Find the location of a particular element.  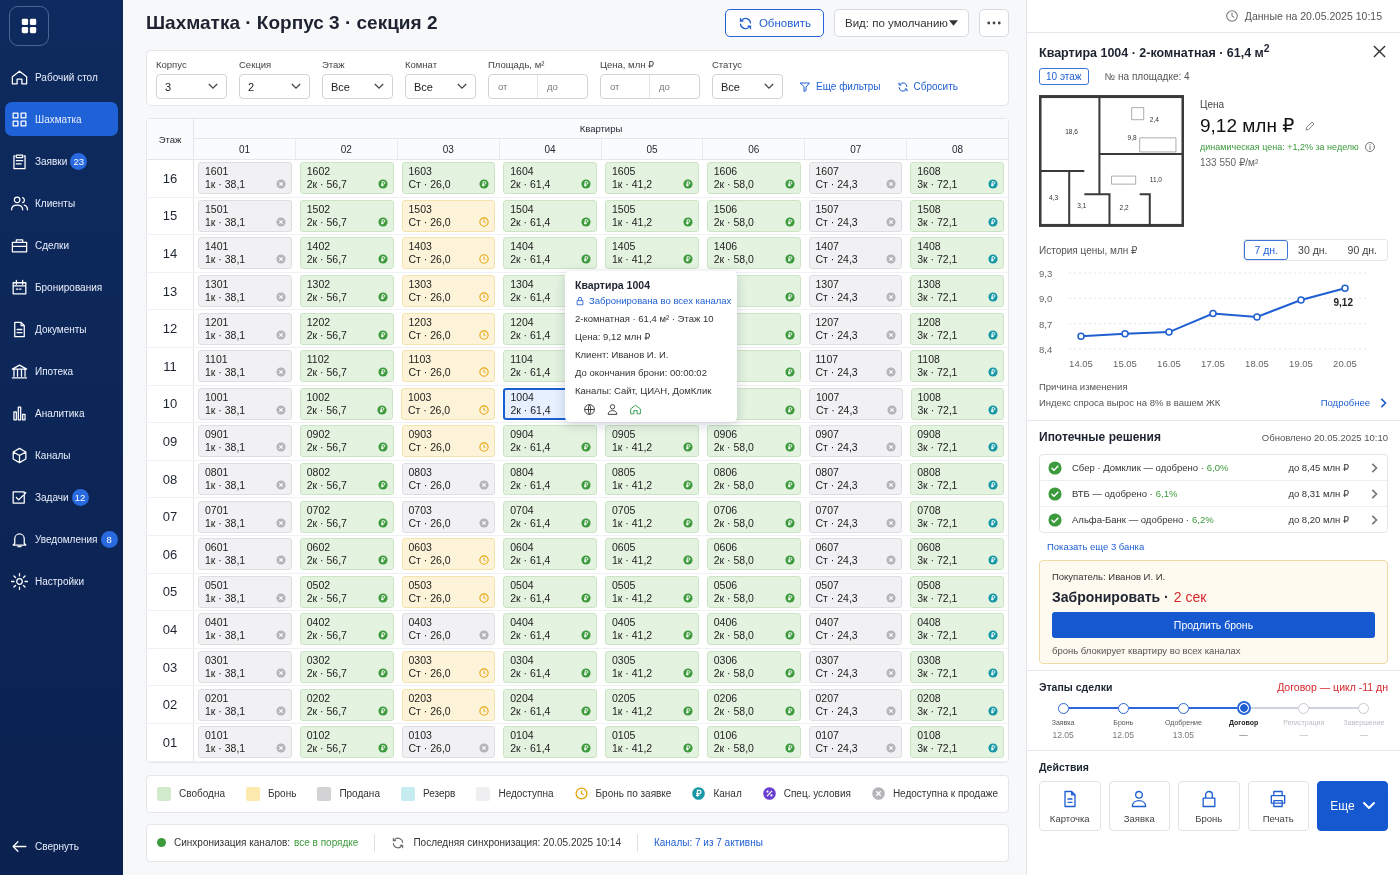

apartment-cell: 0202 2к · 56,7 is located at coordinates (346, 704).